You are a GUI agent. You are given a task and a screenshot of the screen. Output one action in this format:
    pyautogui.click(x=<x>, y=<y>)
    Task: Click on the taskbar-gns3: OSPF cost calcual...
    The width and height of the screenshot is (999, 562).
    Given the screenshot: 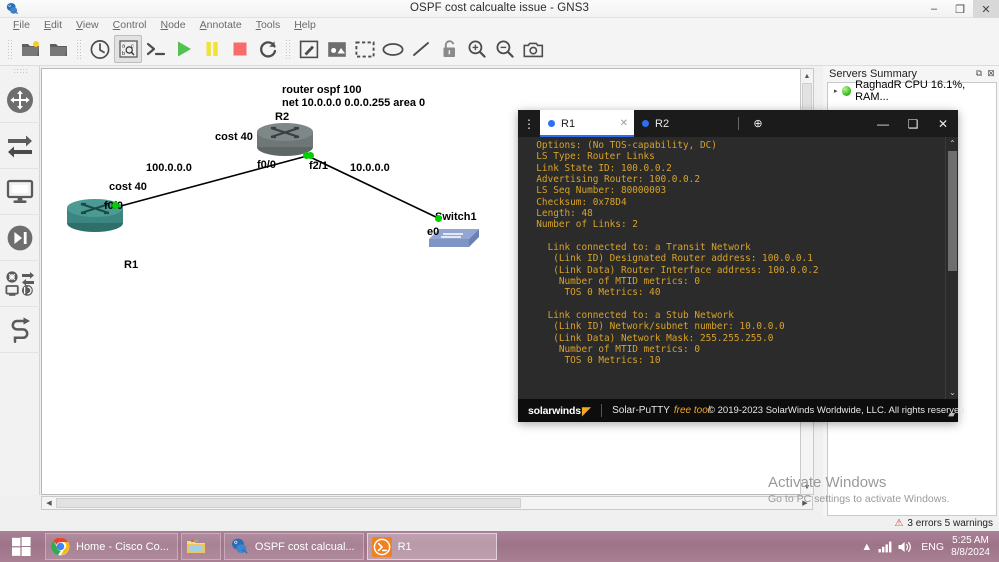 What is the action you would take?
    pyautogui.click(x=293, y=546)
    